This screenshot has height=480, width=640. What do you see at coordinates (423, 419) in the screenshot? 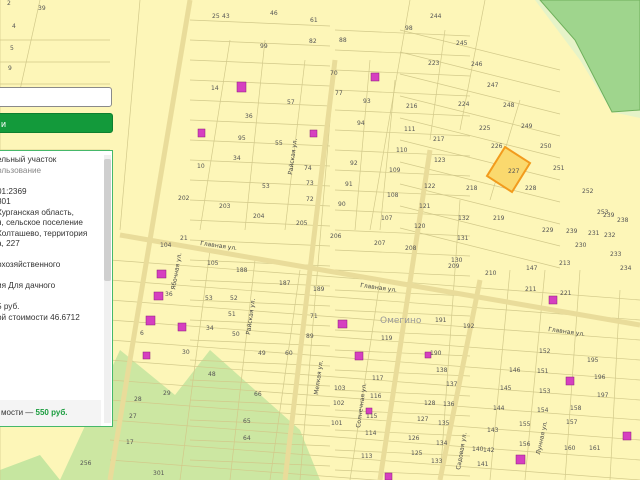
I see `parcel-number: 127` at bounding box center [423, 419].